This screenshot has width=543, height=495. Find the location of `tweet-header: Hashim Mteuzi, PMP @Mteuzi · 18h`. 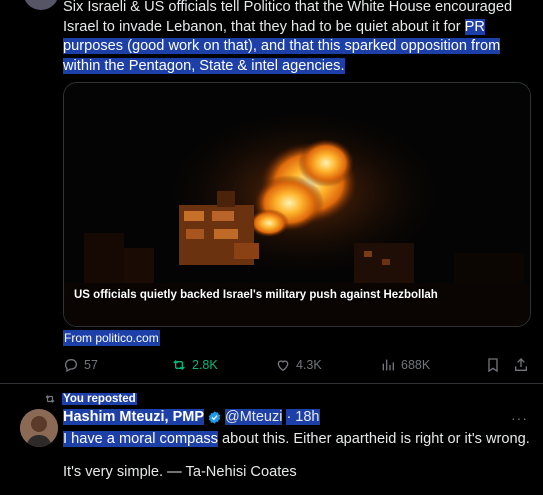

tweet-header: Hashim Mteuzi, PMP @Mteuzi · 18h is located at coordinates (191, 417).